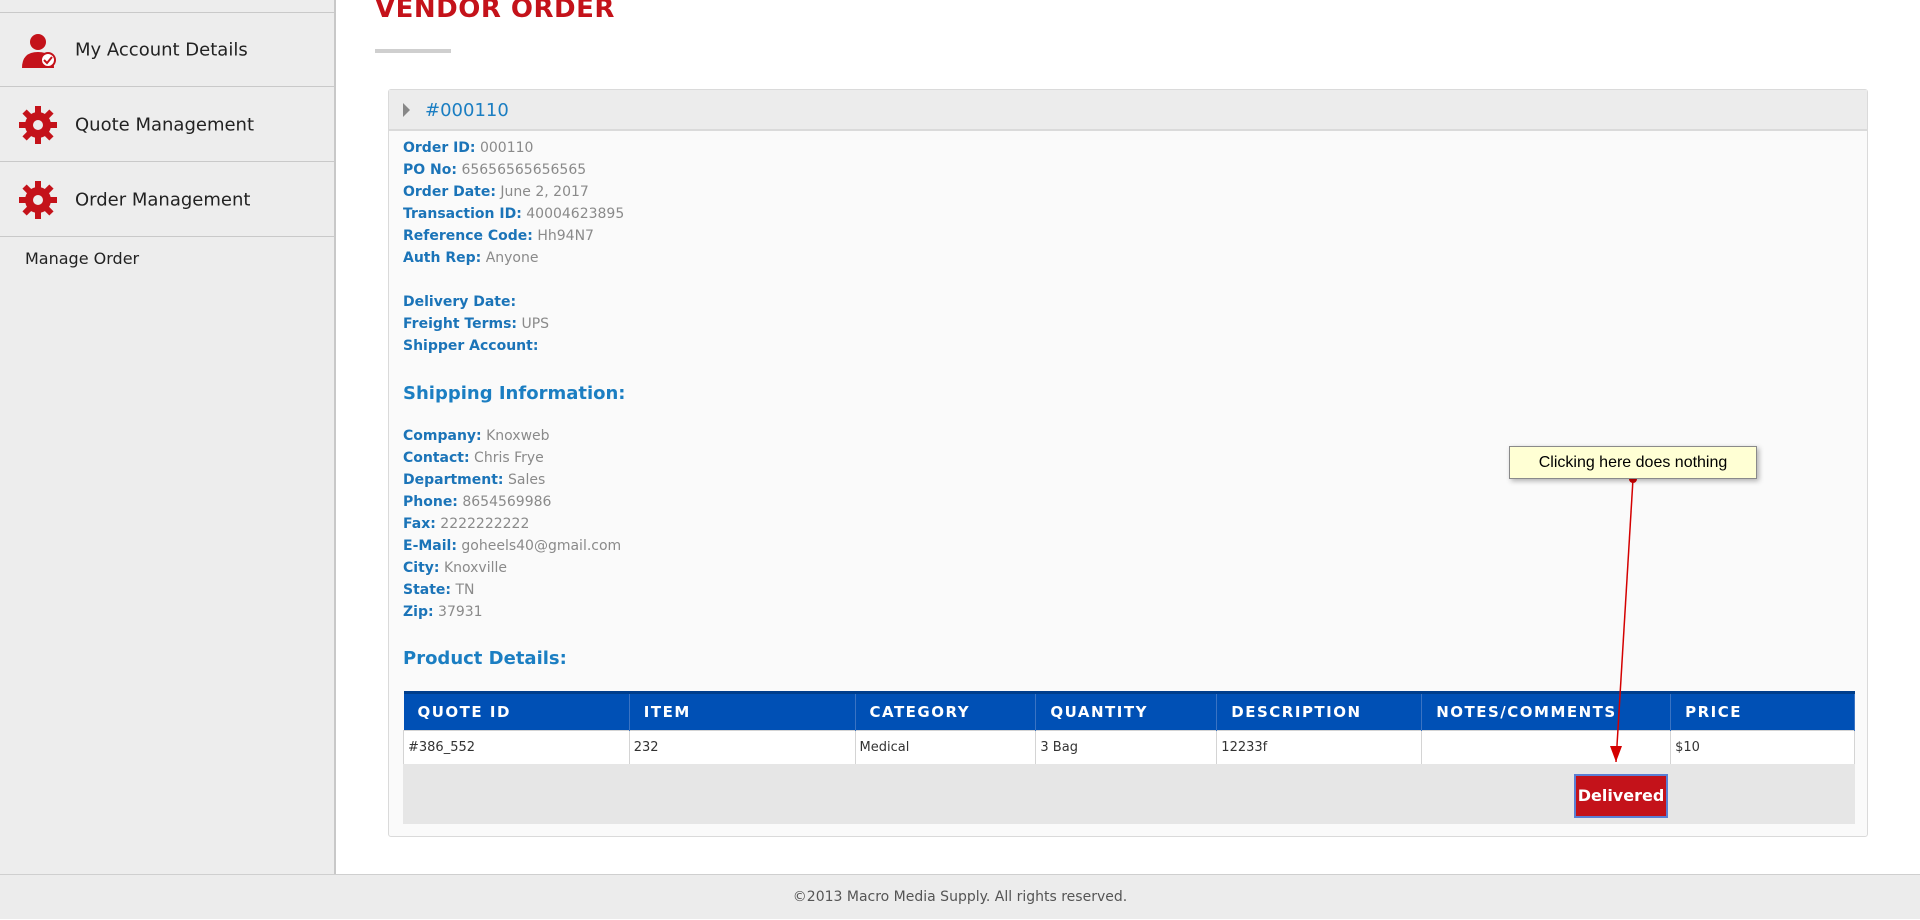  I want to click on delivered-status-button: Delivered, so click(1621, 796).